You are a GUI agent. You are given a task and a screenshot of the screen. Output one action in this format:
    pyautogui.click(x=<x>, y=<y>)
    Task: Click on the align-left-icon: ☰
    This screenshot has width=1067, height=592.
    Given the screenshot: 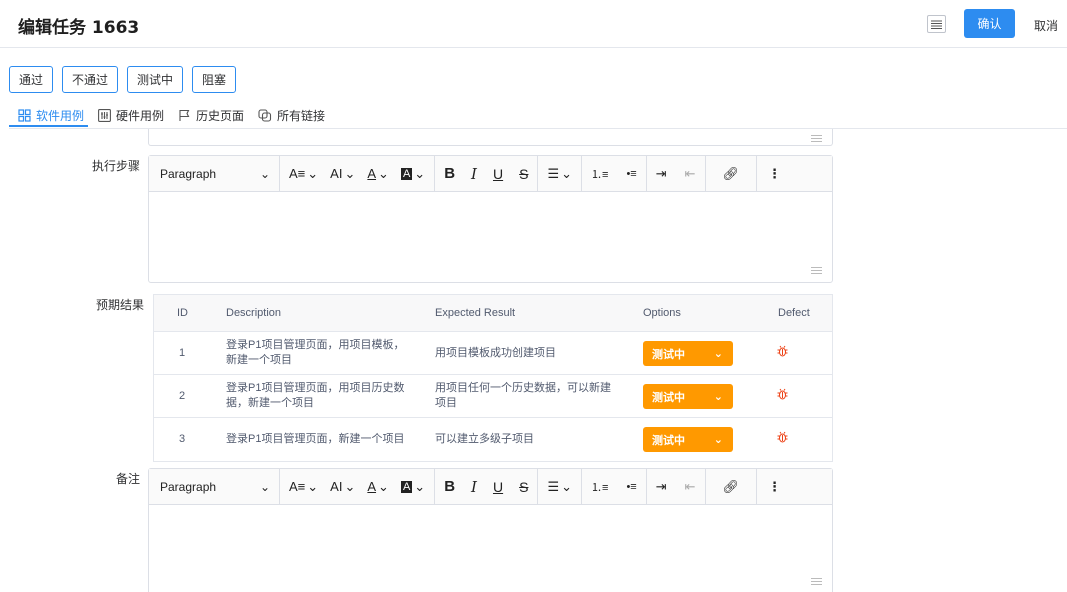 What is the action you would take?
    pyautogui.click(x=553, y=173)
    